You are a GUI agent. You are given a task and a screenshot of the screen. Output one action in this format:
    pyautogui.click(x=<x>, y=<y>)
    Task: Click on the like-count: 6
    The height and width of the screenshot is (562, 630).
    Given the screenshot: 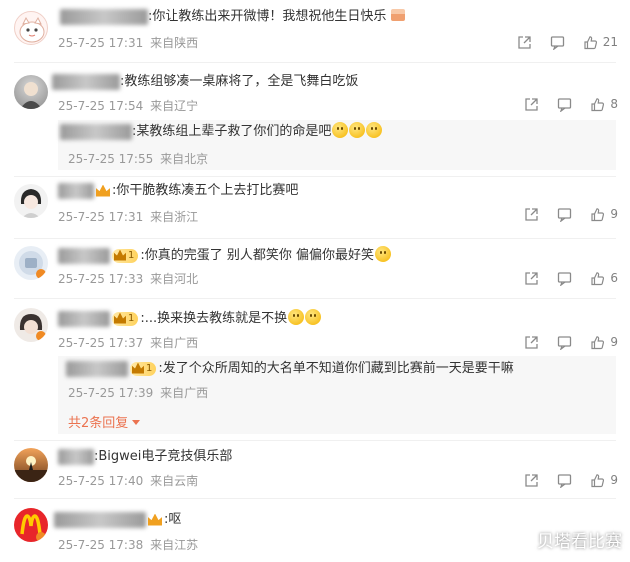 What is the action you would take?
    pyautogui.click(x=614, y=278)
    